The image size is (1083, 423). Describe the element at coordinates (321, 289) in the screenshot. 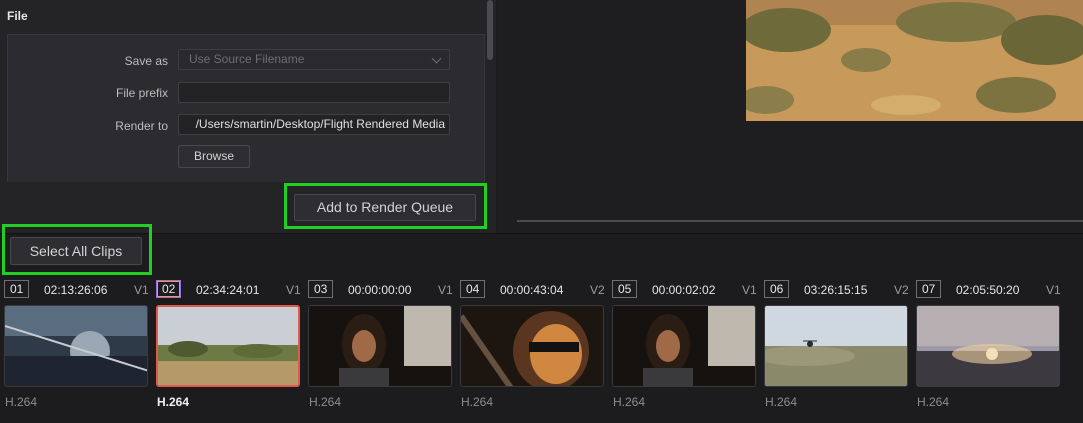

I see `clip-number: 03` at that location.